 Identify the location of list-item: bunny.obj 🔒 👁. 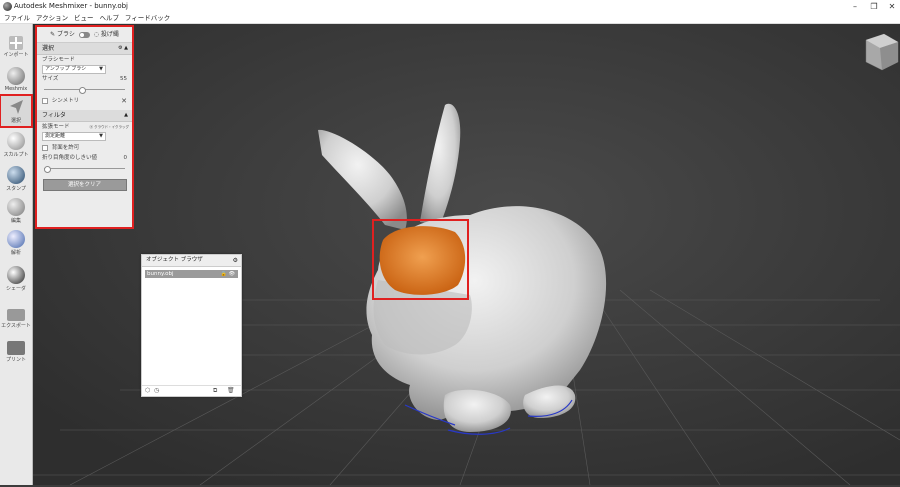
(191, 274).